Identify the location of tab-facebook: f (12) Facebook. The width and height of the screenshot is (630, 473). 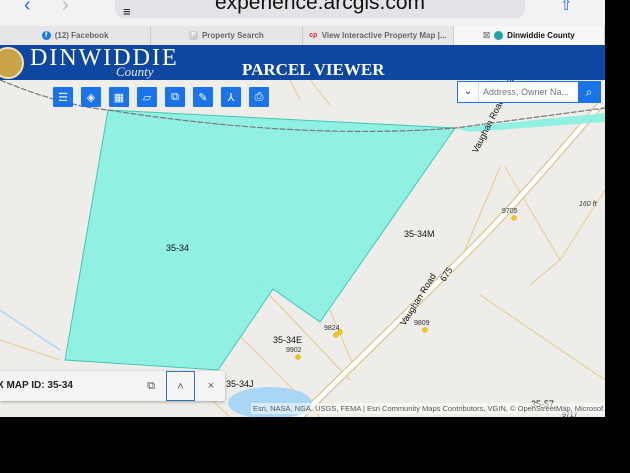
(76, 35).